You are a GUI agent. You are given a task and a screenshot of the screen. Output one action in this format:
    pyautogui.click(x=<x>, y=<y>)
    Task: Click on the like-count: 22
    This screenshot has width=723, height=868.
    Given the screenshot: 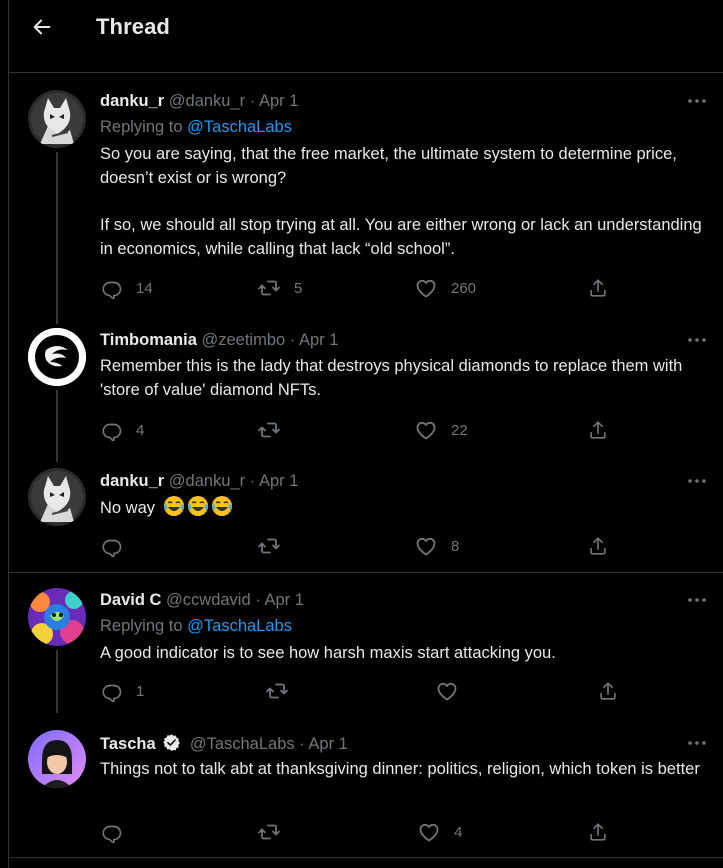 What is the action you would take?
    pyautogui.click(x=459, y=430)
    